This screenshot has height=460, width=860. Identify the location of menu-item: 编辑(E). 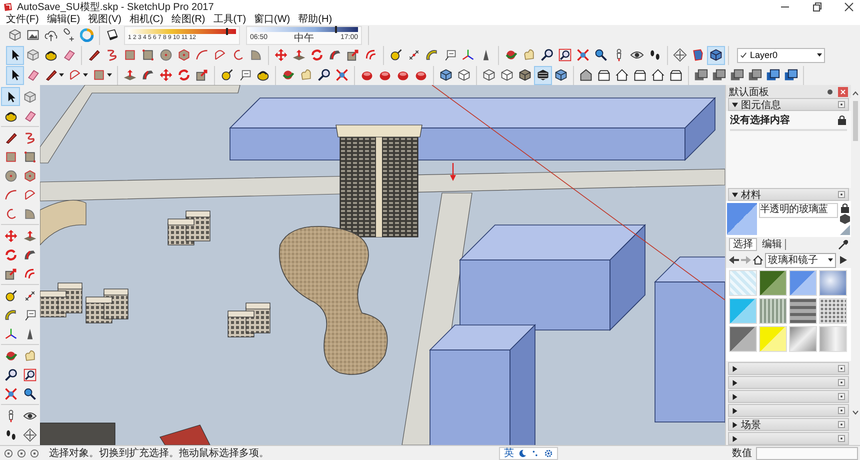
(63, 19).